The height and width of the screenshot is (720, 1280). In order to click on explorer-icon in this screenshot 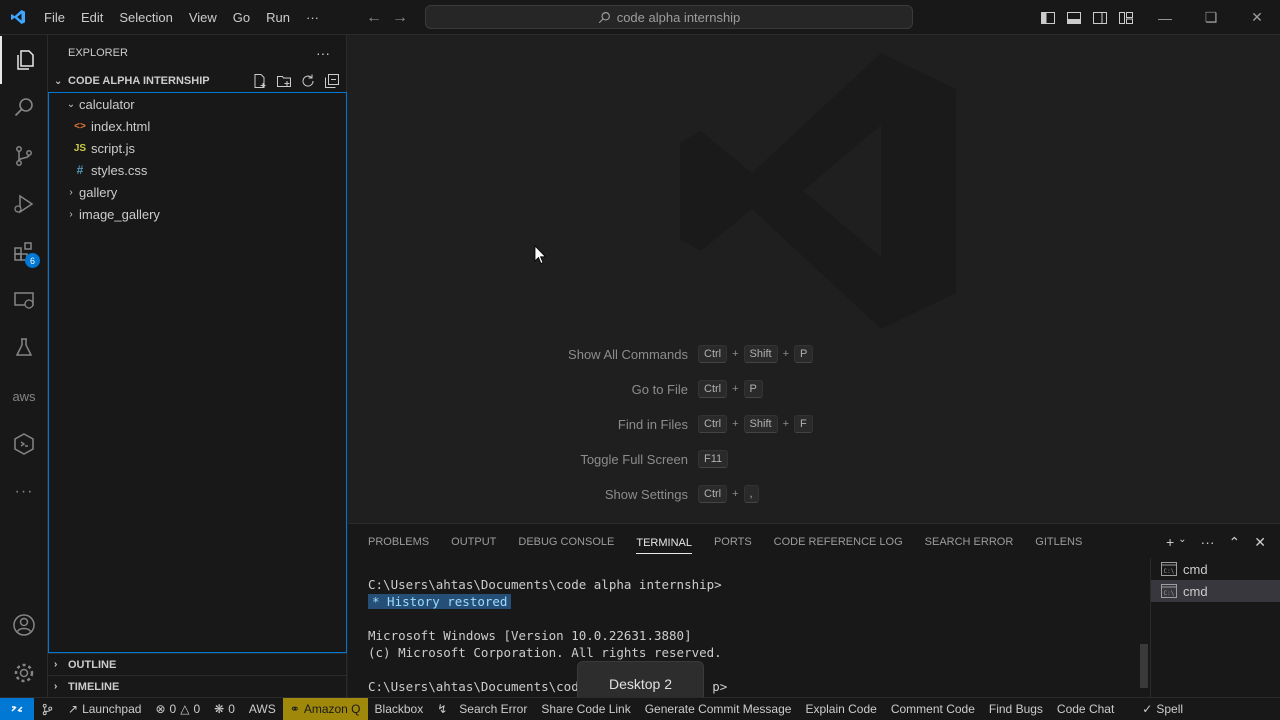, I will do `click(24, 60)`.